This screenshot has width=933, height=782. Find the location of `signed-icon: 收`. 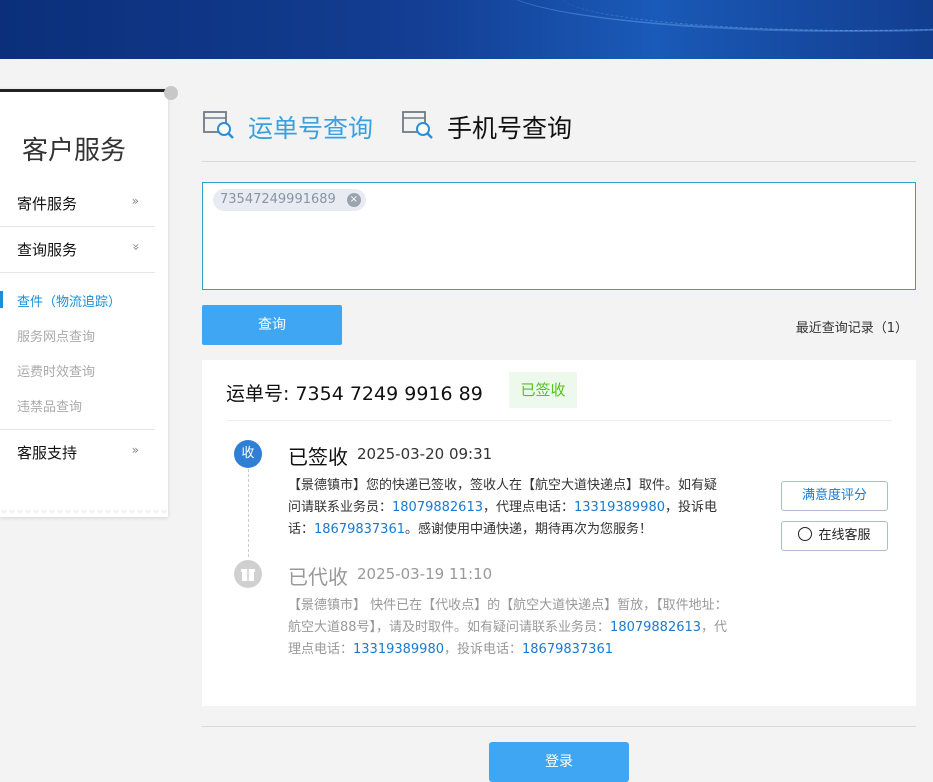

signed-icon: 收 is located at coordinates (248, 454).